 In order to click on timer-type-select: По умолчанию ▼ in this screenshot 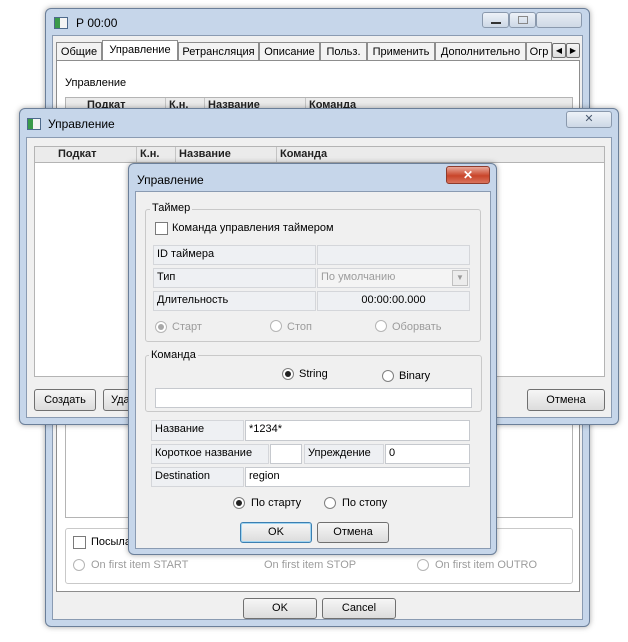, I will do `click(393, 278)`.